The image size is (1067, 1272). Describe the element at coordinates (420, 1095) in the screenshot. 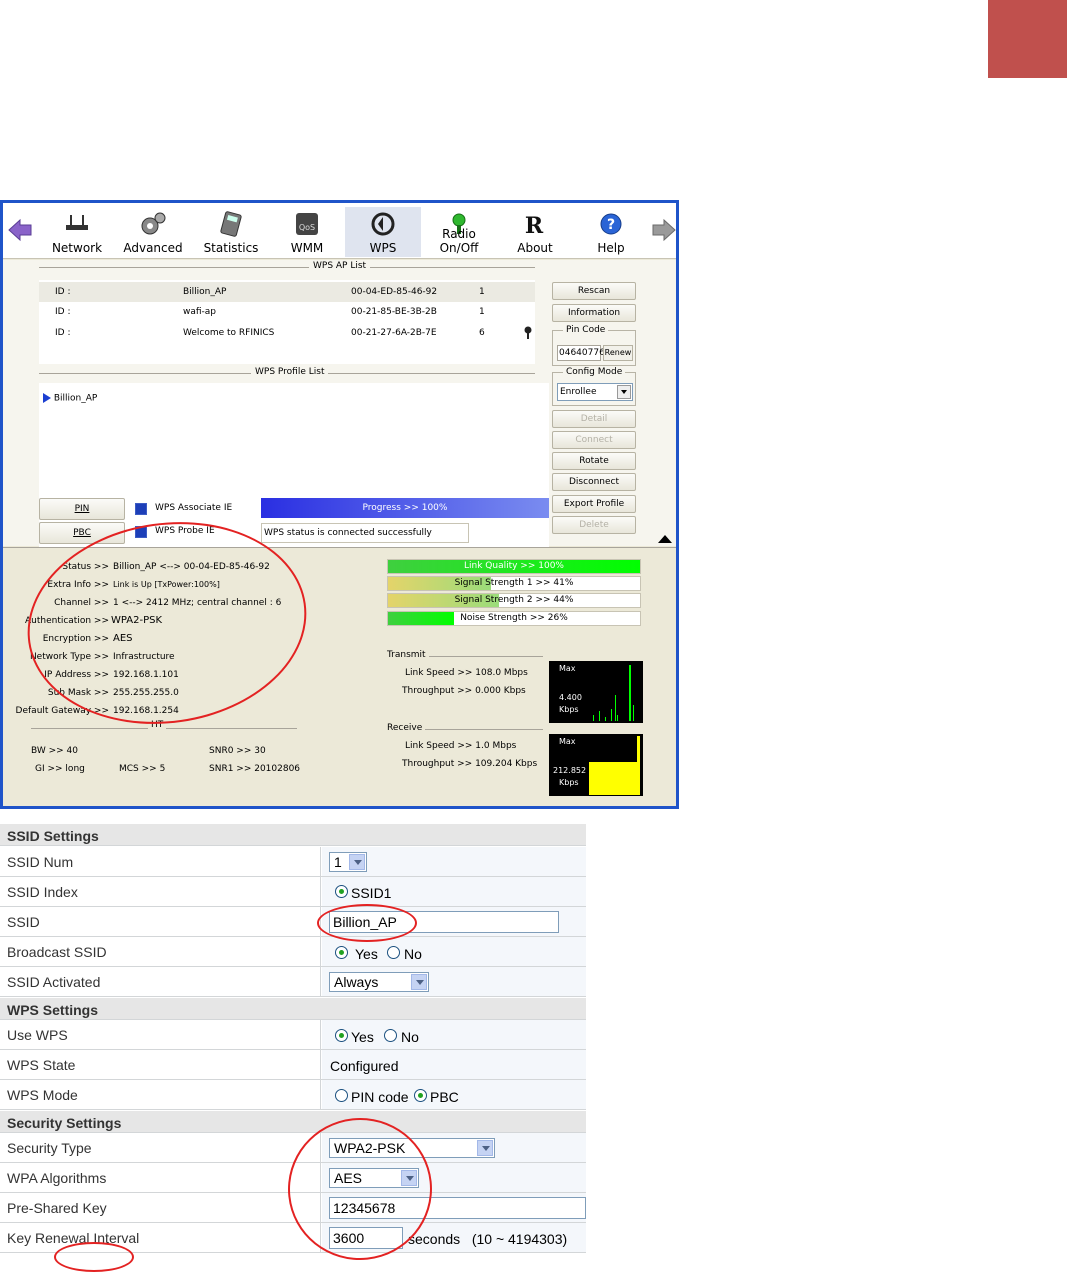

I see `wps-mode-pbc-radio` at that location.